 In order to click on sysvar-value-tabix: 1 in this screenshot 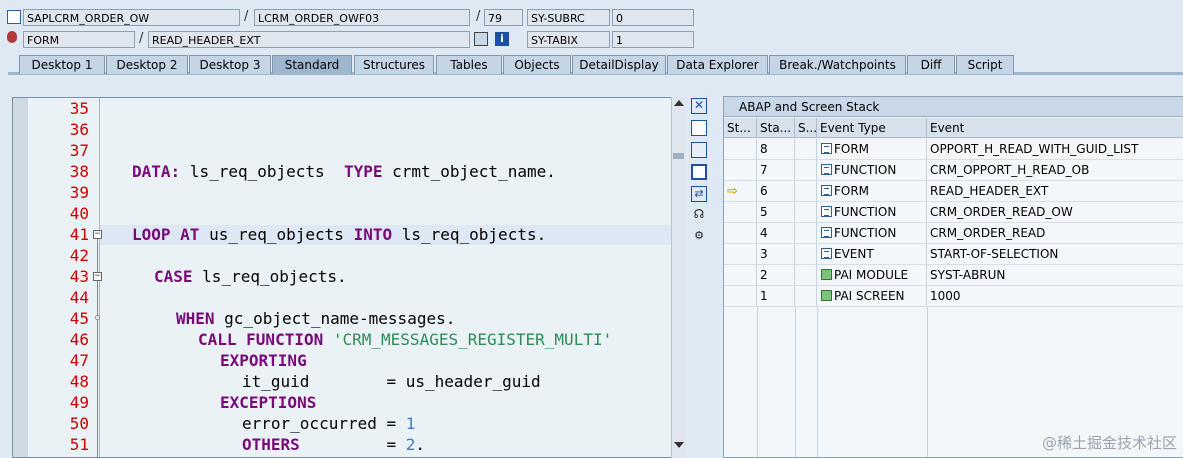, I will do `click(653, 39)`.